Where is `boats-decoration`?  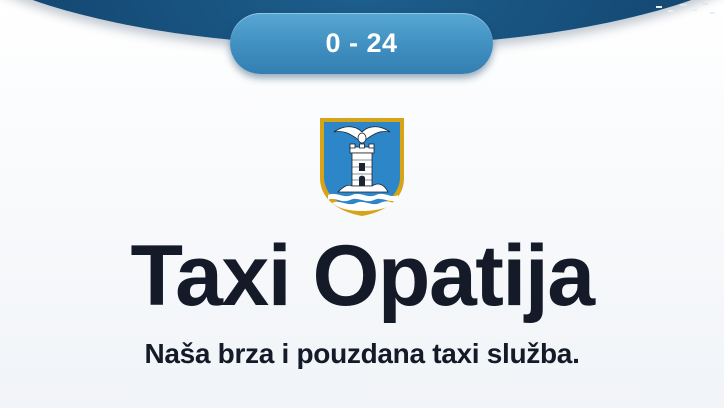 boats-decoration is located at coordinates (685, 8).